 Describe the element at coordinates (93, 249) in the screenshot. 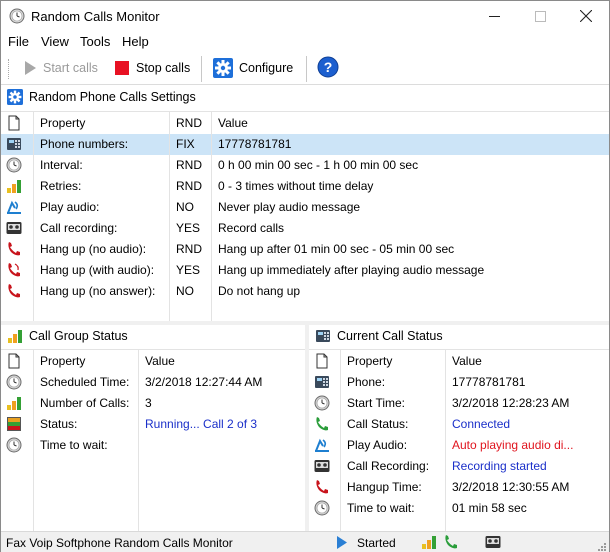

I see `cell-property: Hang up (no audio):` at that location.